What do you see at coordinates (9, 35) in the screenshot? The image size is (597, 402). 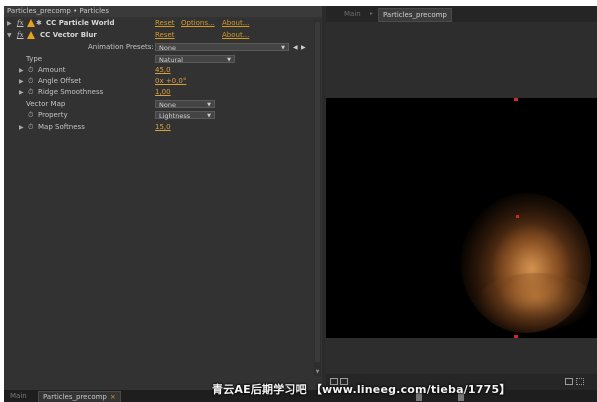 I see `collapse-triangle-icon: ▼` at bounding box center [9, 35].